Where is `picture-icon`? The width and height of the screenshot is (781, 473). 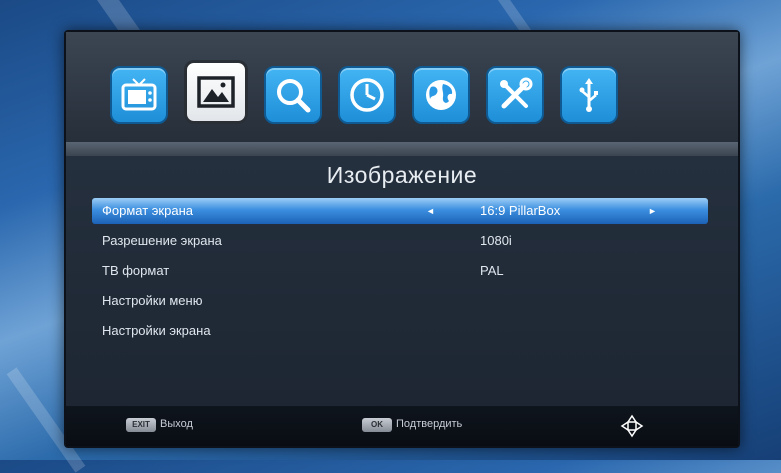 picture-icon is located at coordinates (216, 92).